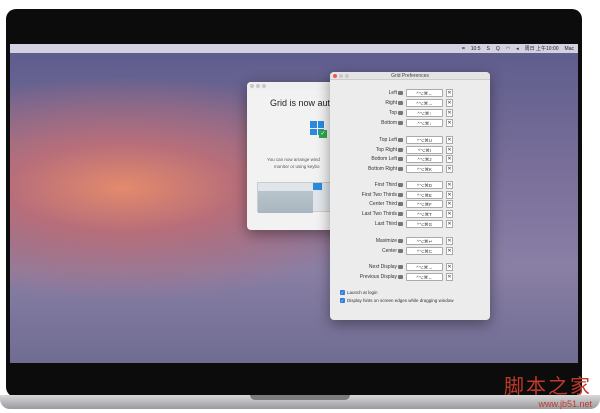 The image size is (600, 413). What do you see at coordinates (362, 292) in the screenshot?
I see `checkbox-label: Launch at login` at bounding box center [362, 292].